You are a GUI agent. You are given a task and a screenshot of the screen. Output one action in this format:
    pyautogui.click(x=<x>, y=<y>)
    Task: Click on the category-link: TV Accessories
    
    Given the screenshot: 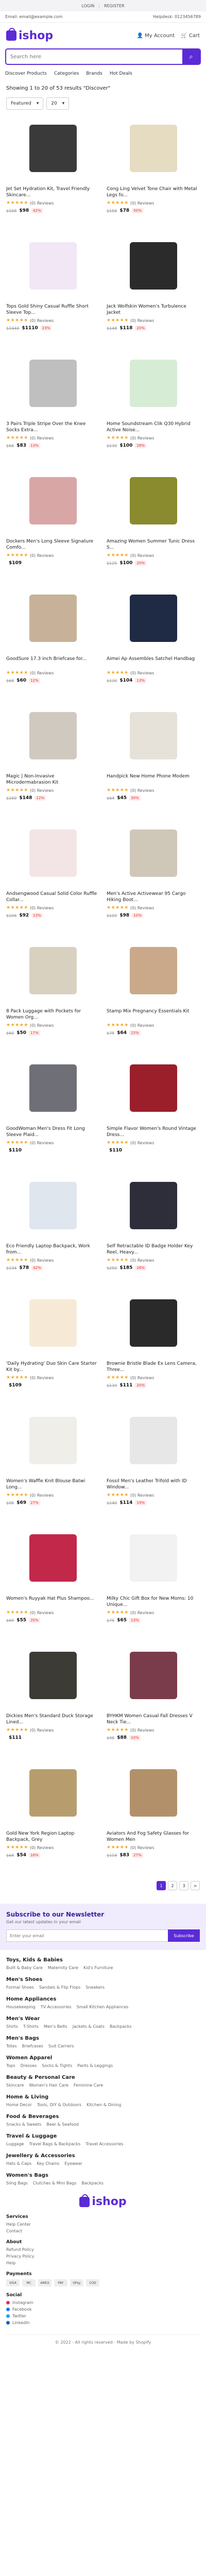 What is the action you would take?
    pyautogui.click(x=57, y=2007)
    